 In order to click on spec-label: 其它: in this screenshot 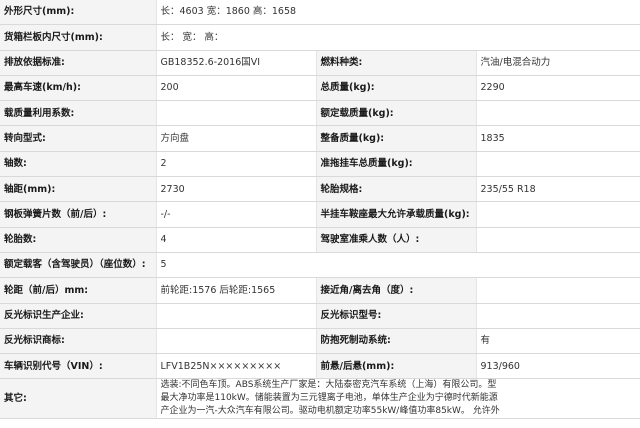, I will do `click(78, 399)`.